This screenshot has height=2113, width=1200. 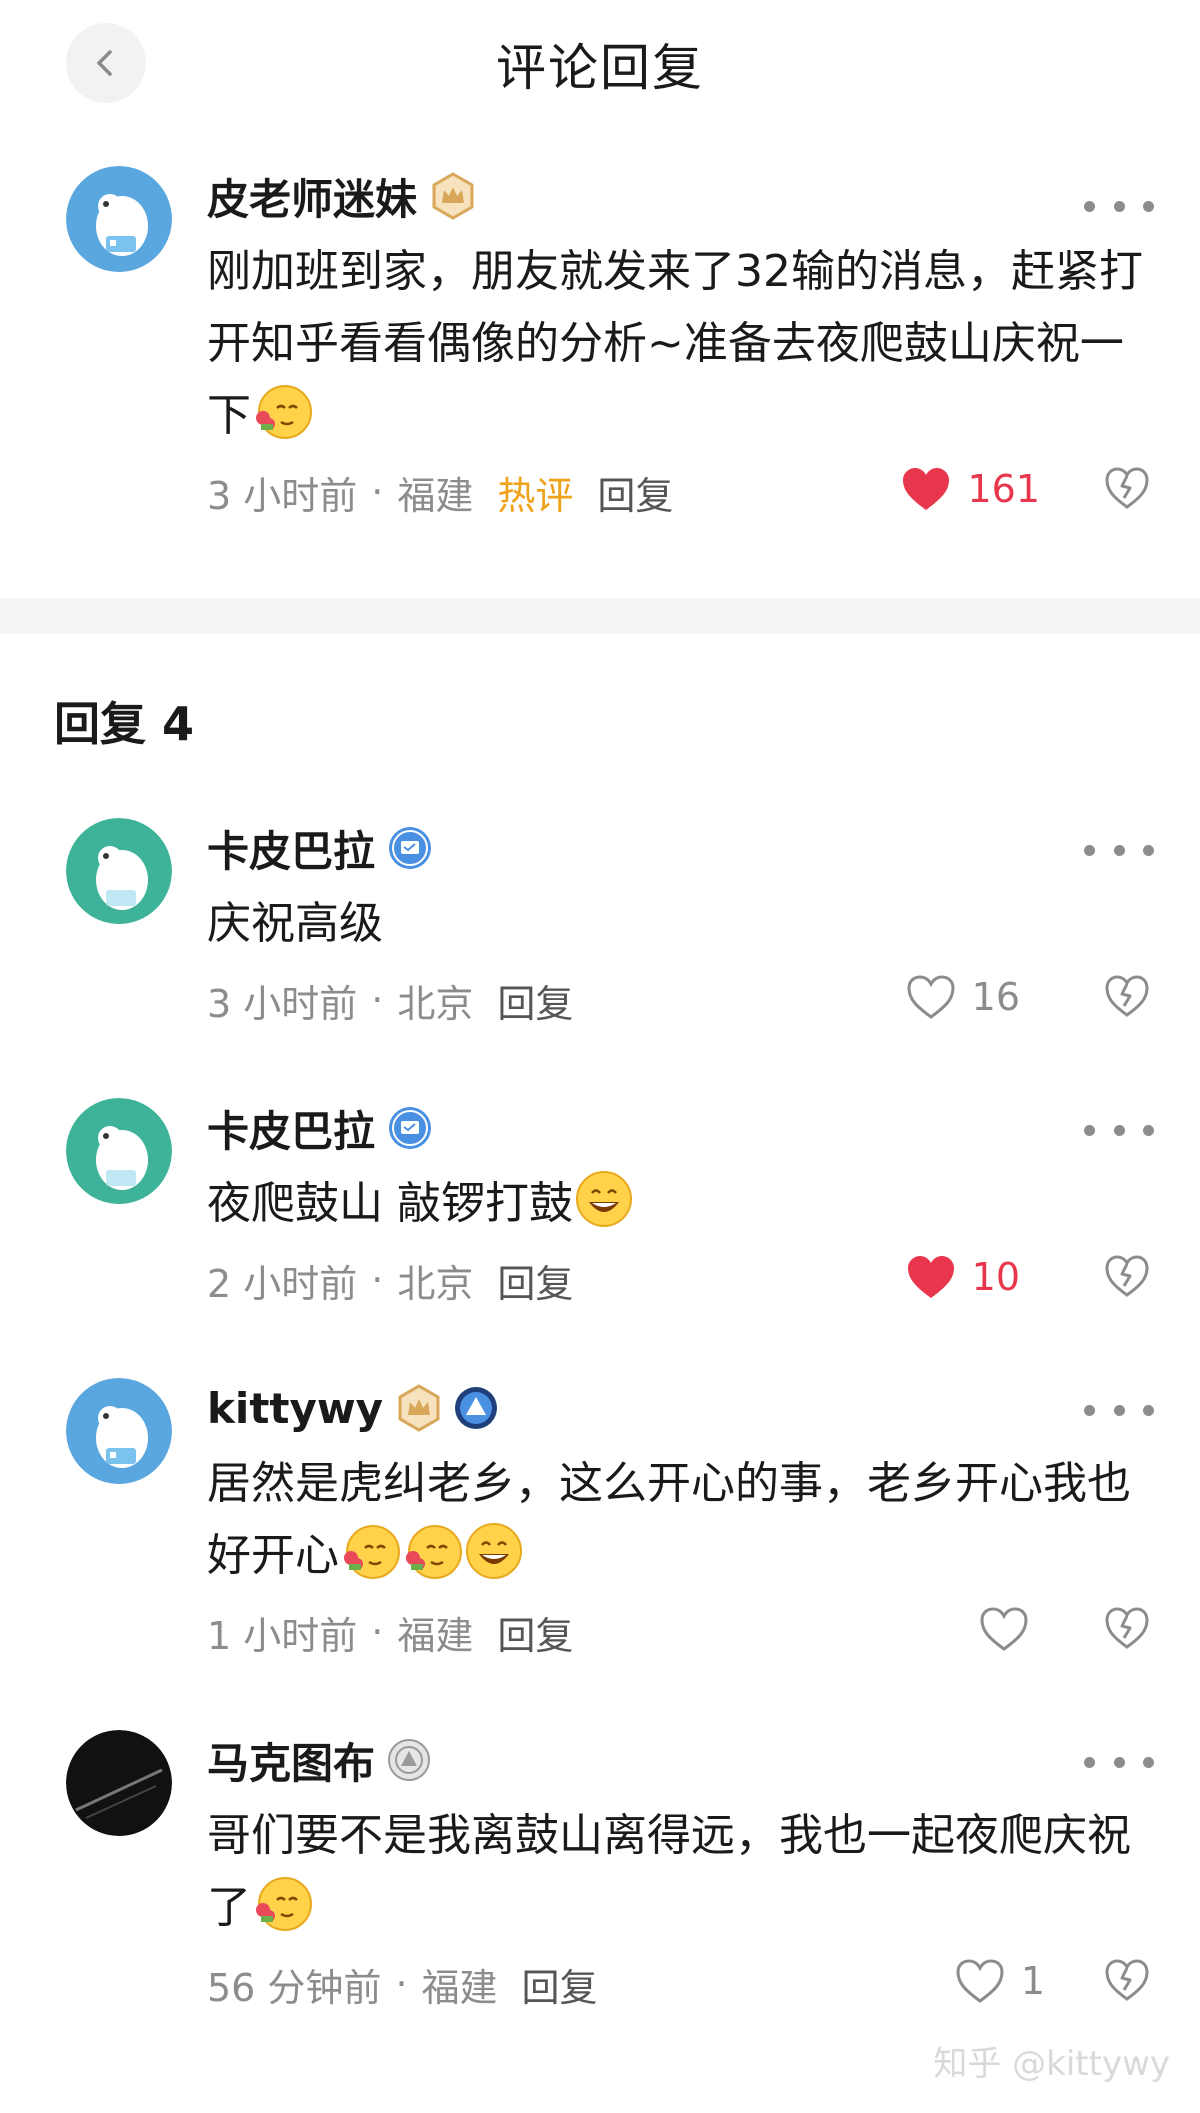 What do you see at coordinates (600, 616) in the screenshot?
I see `section-divider` at bounding box center [600, 616].